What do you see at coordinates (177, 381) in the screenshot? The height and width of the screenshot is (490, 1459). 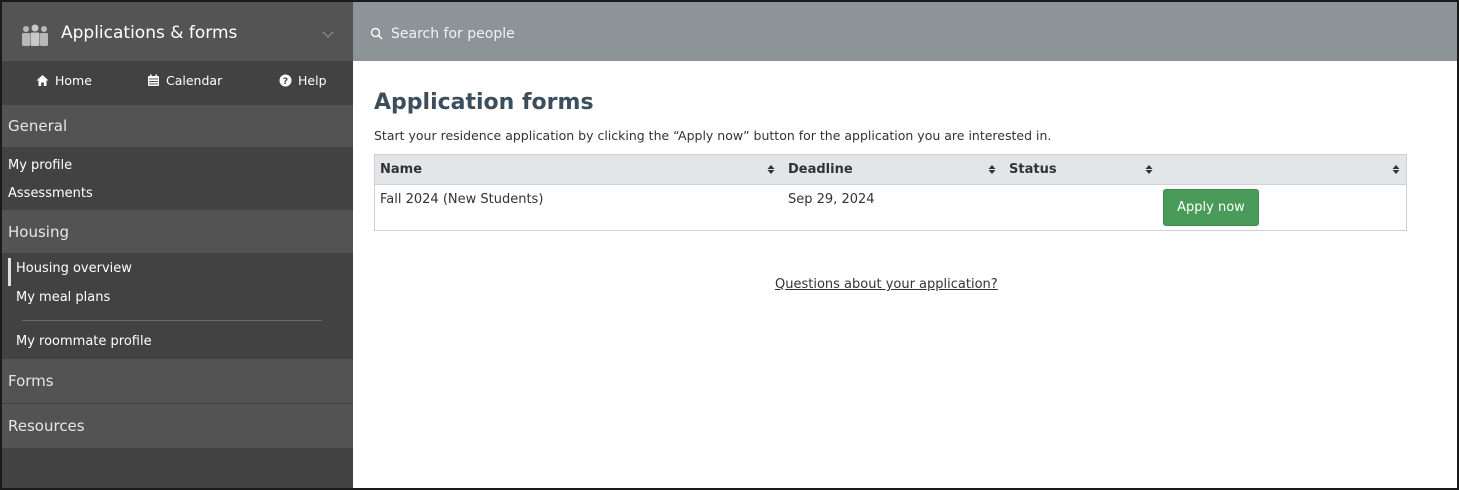 I see `section-forms: Forms` at bounding box center [177, 381].